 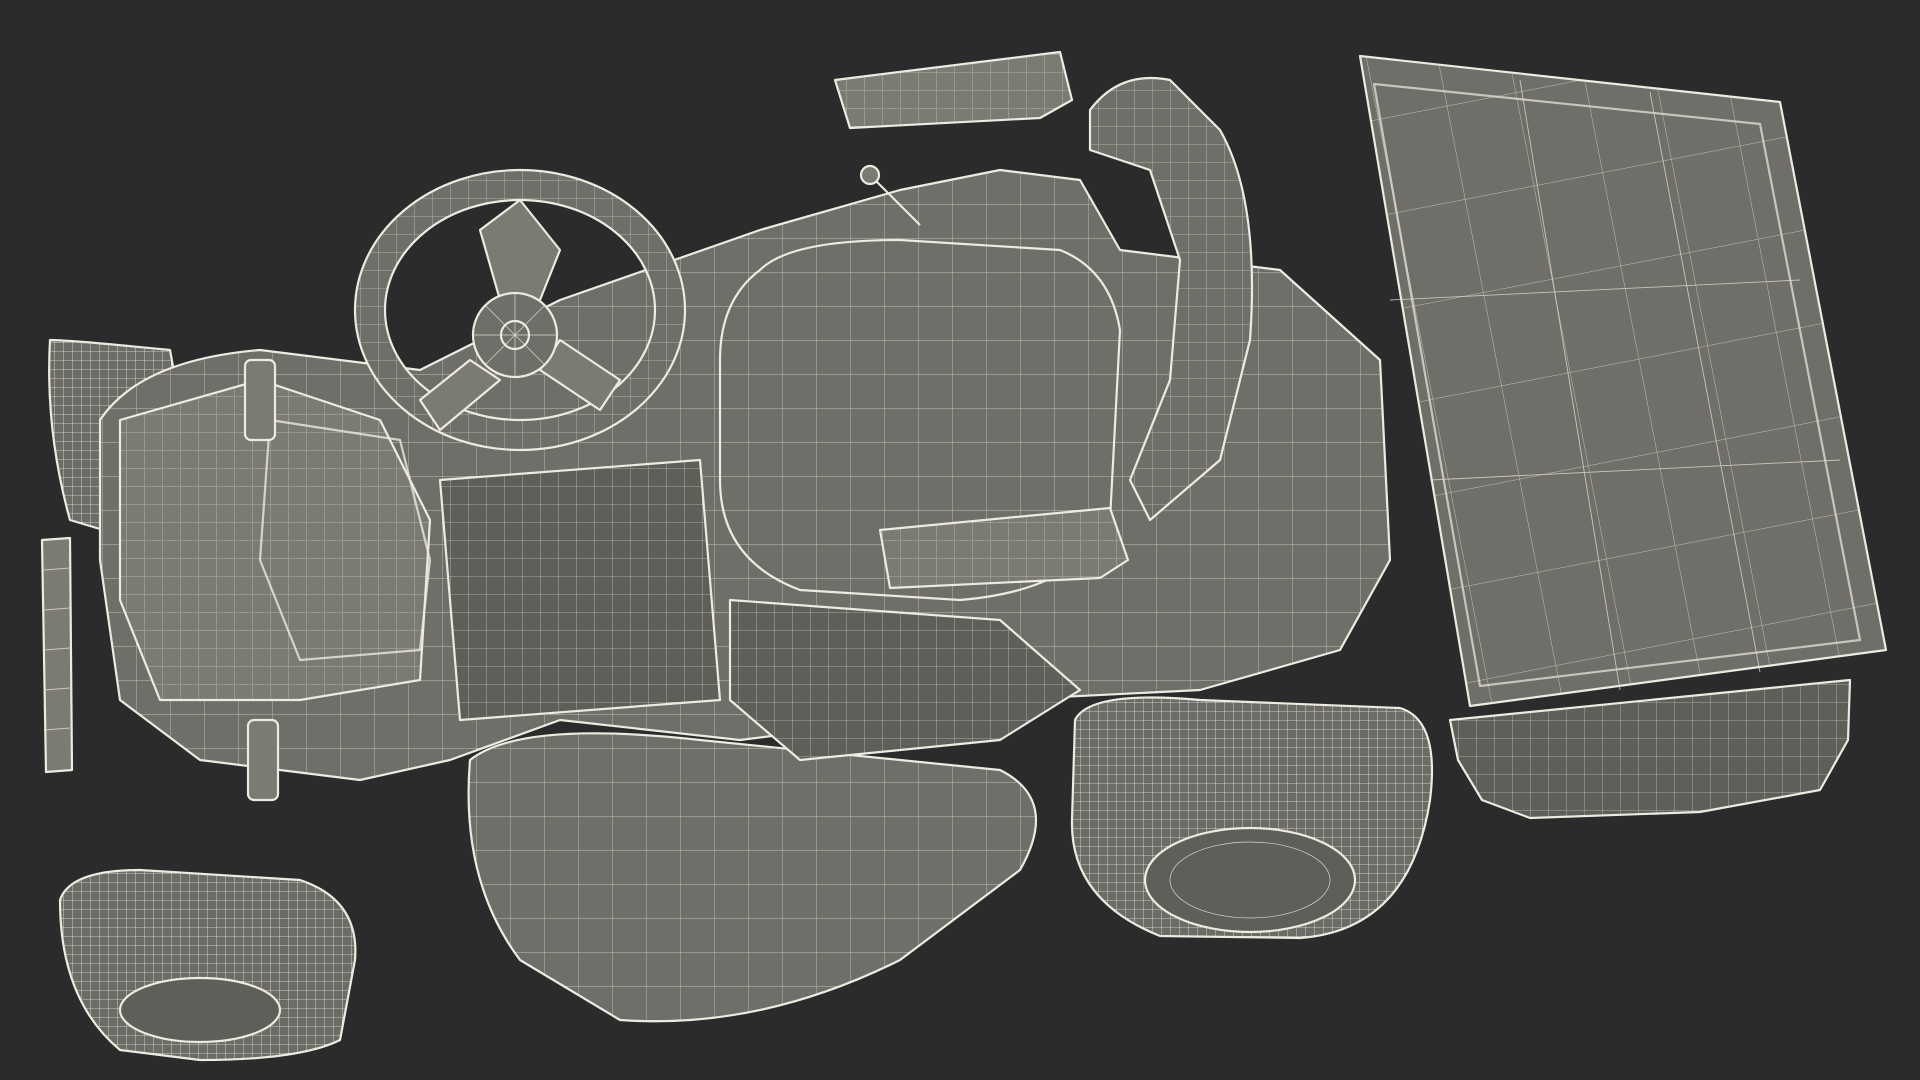 I want to click on armrest-left, so click(x=953, y=90).